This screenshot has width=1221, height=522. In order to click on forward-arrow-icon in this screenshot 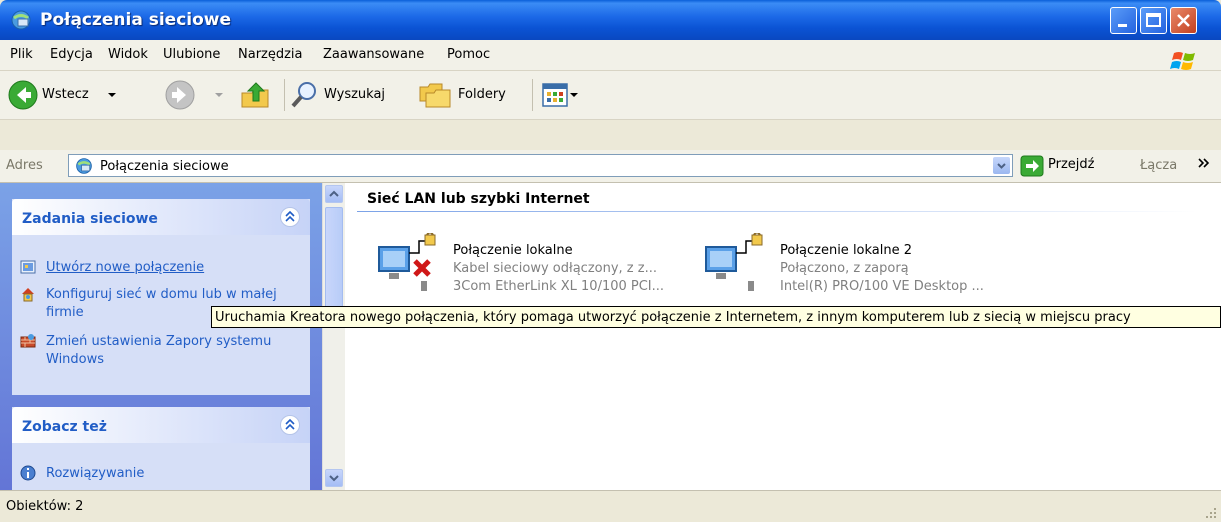, I will do `click(180, 95)`.